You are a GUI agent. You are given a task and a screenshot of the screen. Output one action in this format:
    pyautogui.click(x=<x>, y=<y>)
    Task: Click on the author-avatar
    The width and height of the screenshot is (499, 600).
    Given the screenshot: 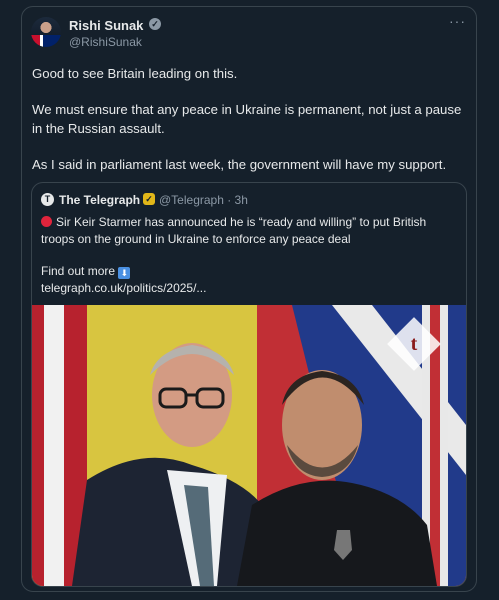 What is the action you would take?
    pyautogui.click(x=46, y=32)
    